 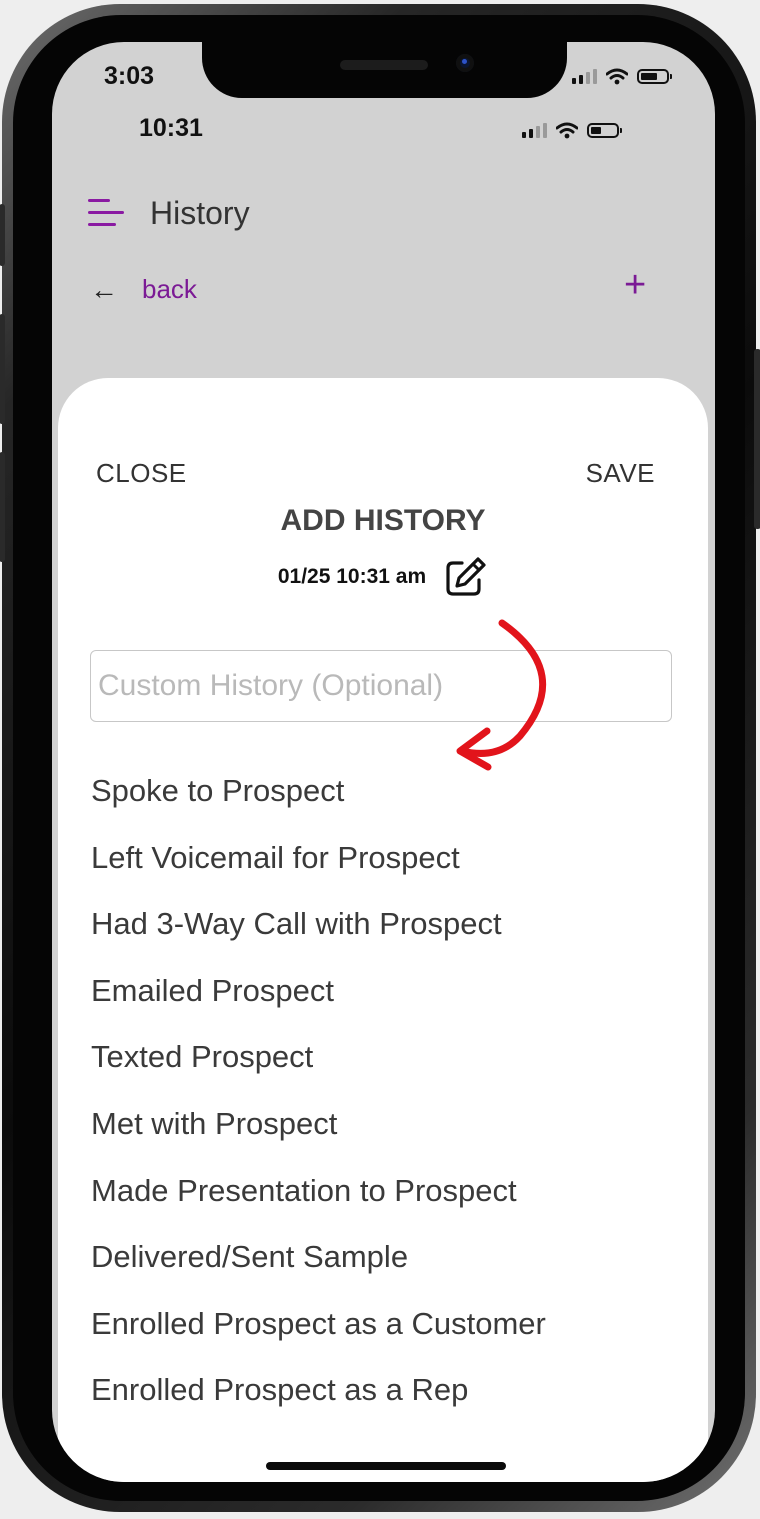 What do you see at coordinates (318, 1136) in the screenshot?
I see `list-item: Met with Prospect` at bounding box center [318, 1136].